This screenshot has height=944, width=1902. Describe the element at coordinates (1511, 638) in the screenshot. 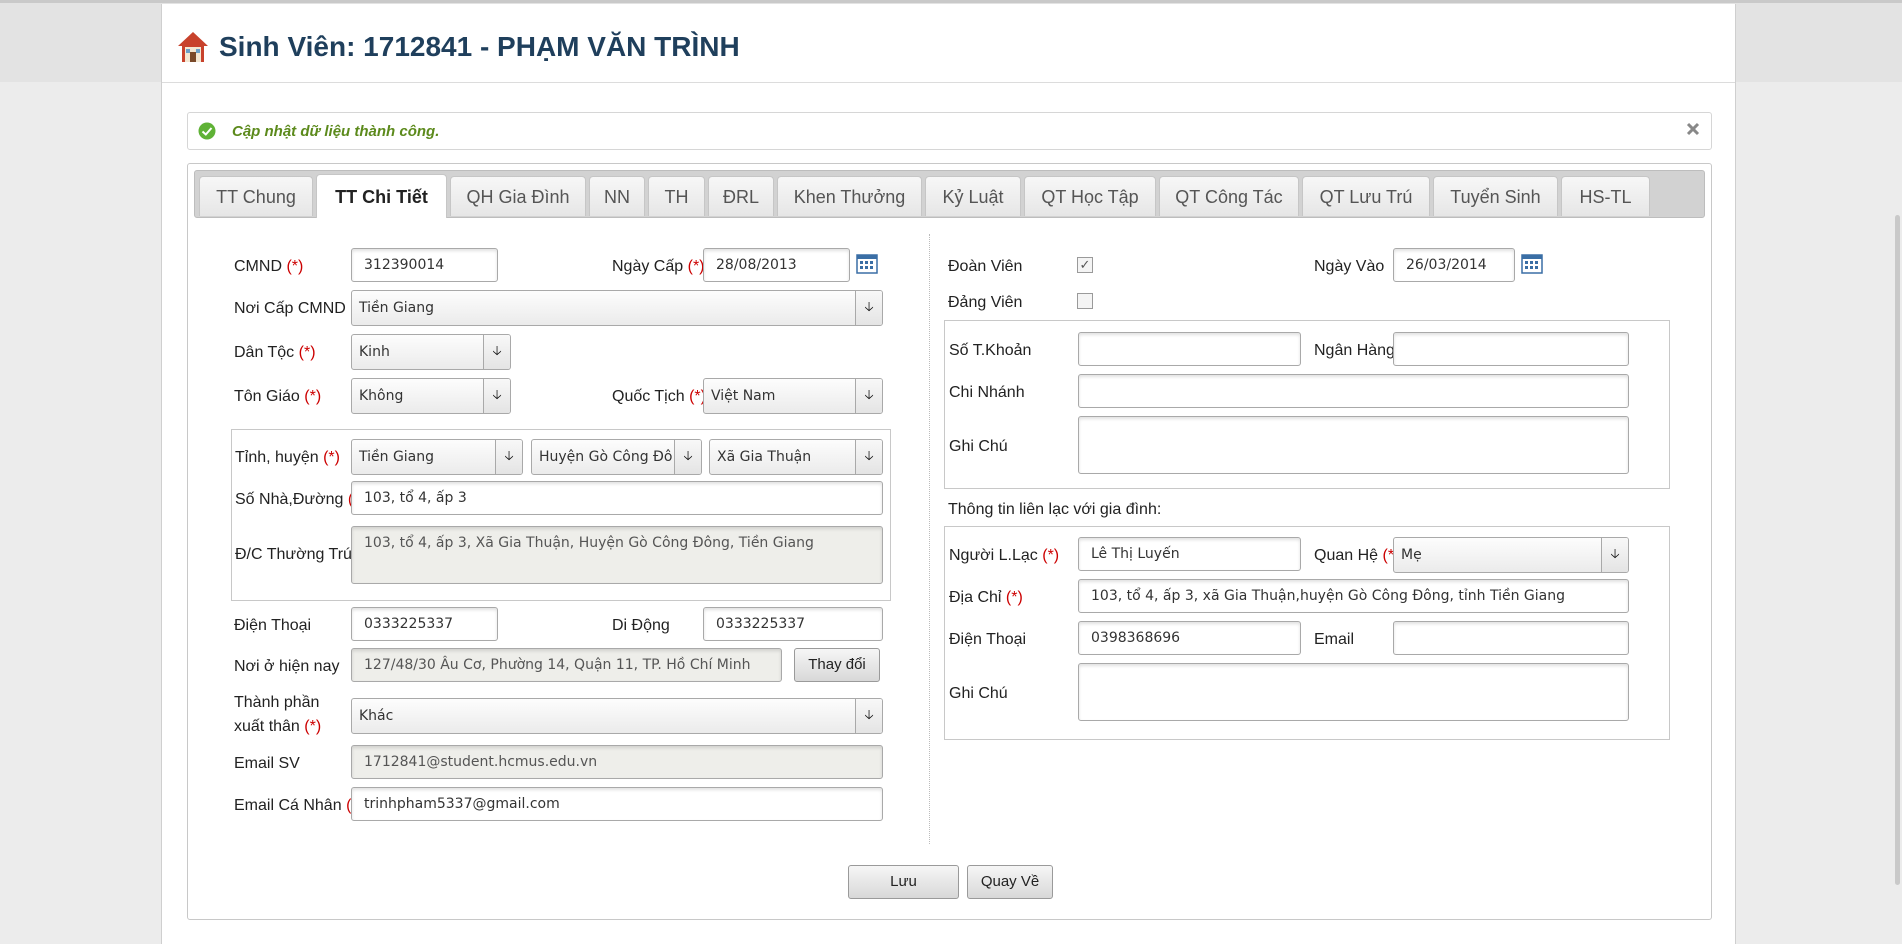

I see `email-gd-input` at that location.